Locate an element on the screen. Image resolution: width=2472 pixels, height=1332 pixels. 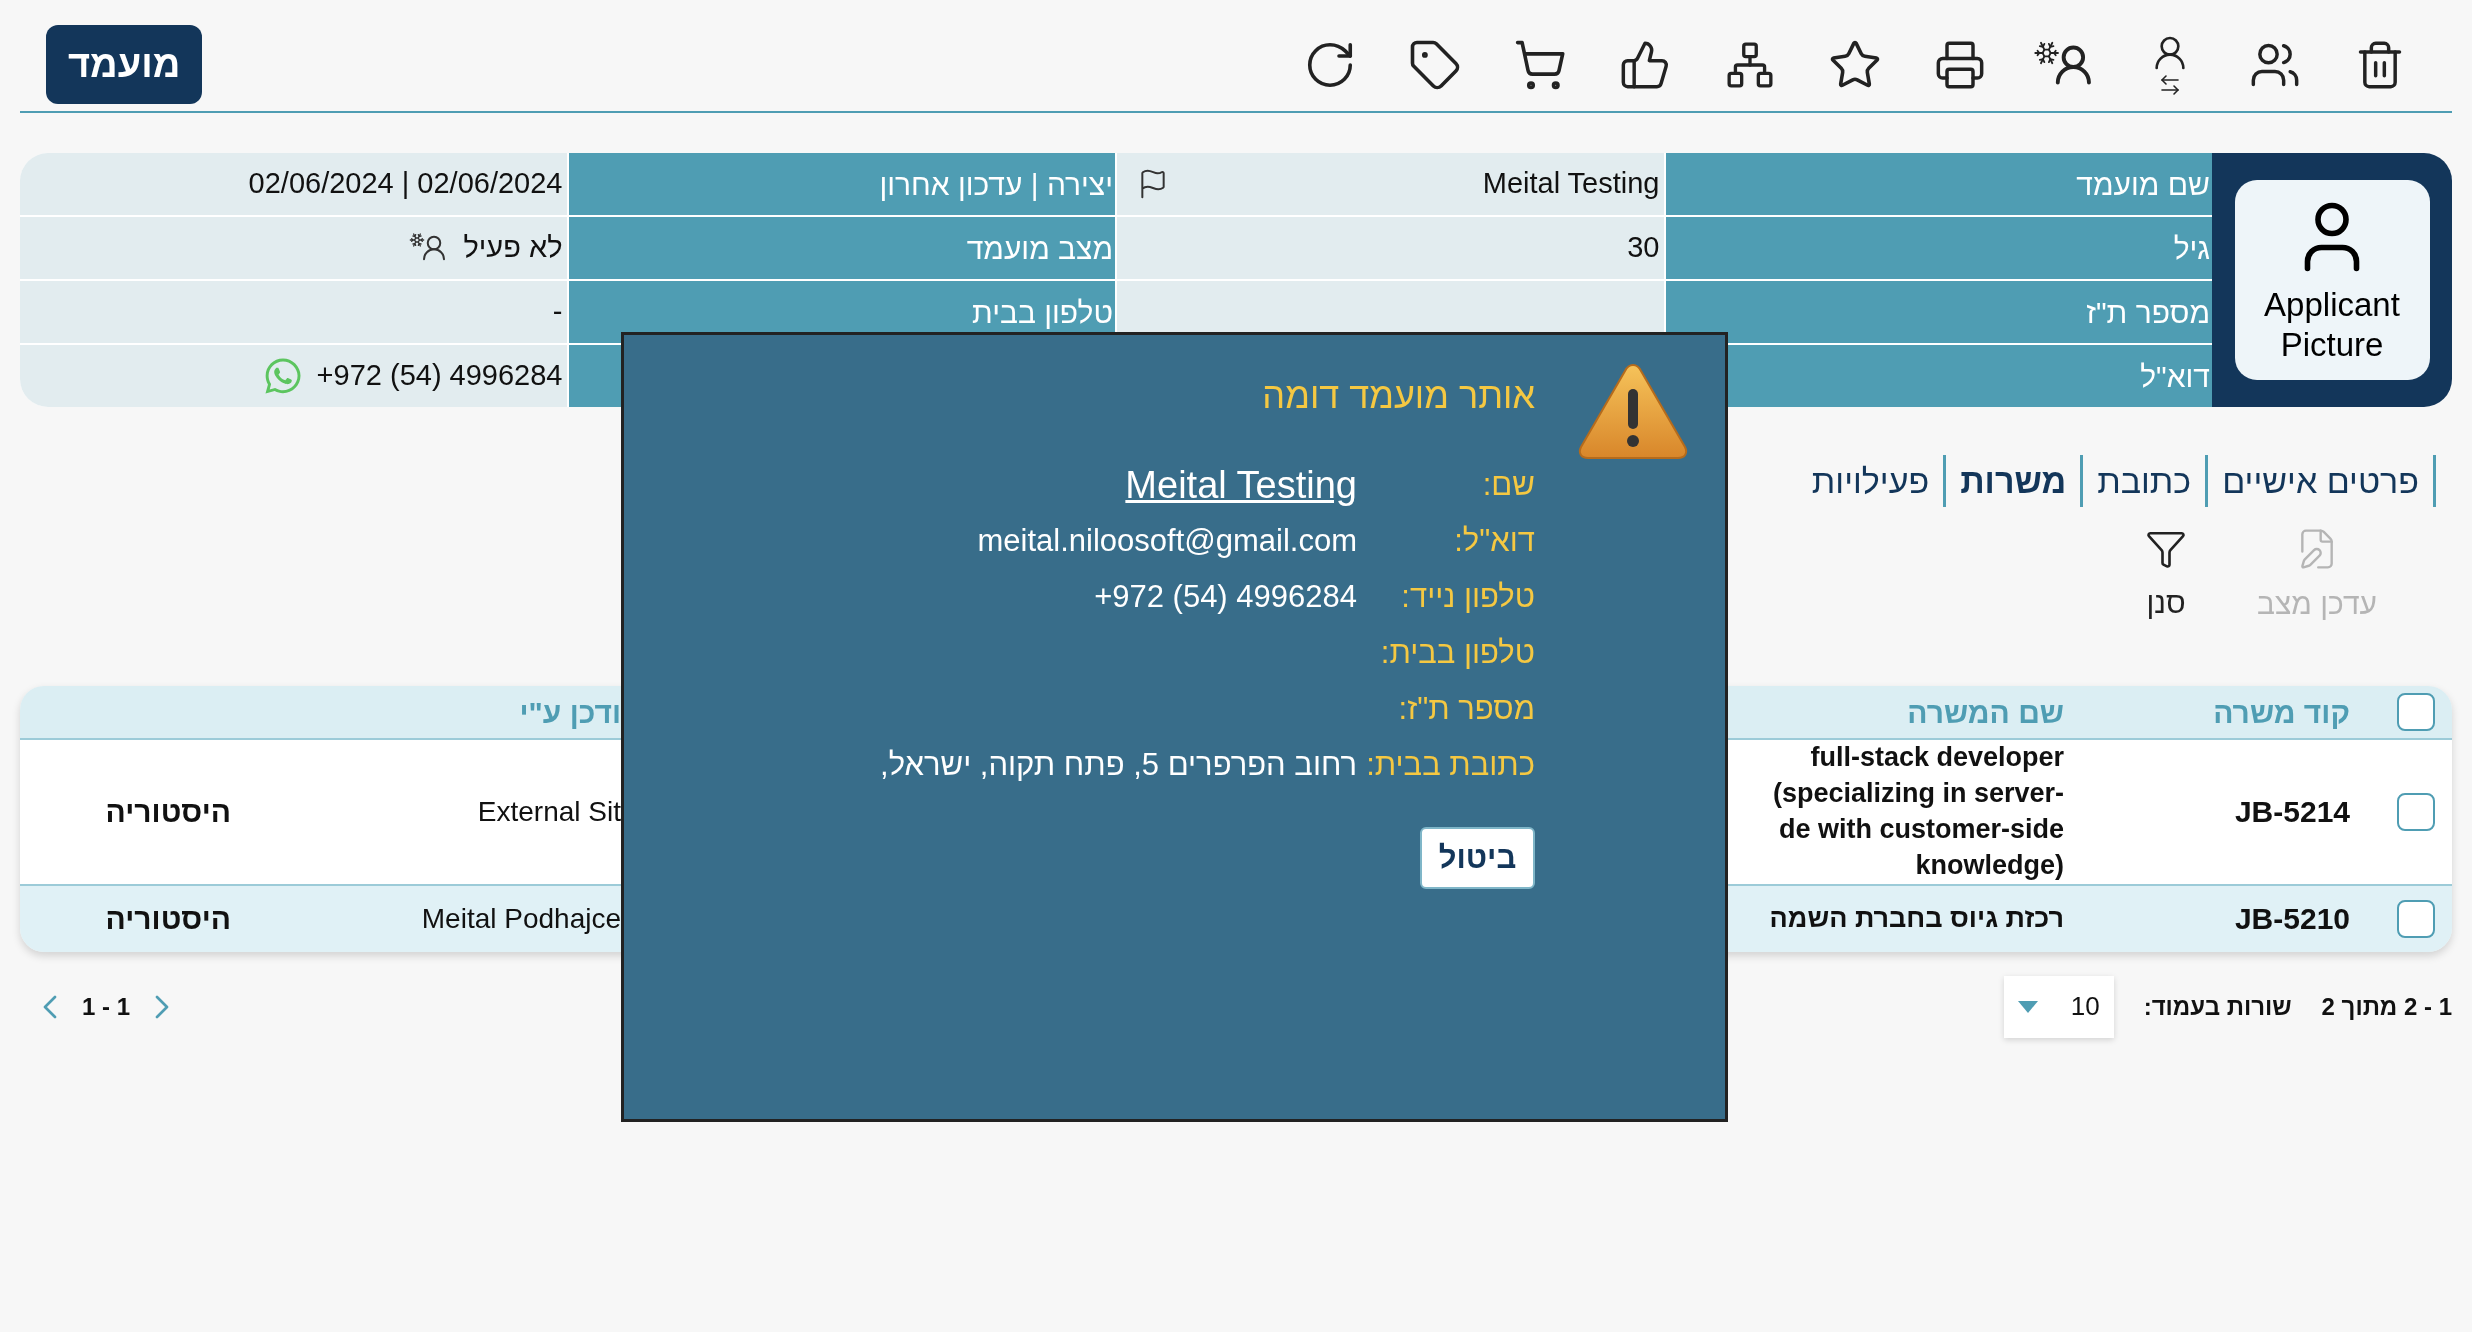
job-code: JB-5210 is located at coordinates (2292, 919).